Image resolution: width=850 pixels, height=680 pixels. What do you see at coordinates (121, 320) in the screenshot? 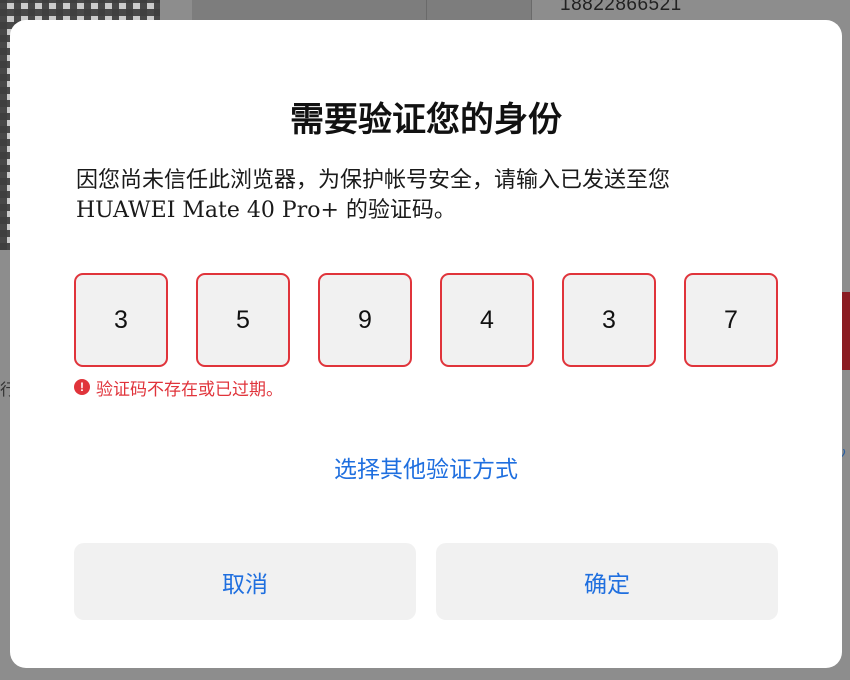
I see `code-digit-box-1: 3` at bounding box center [121, 320].